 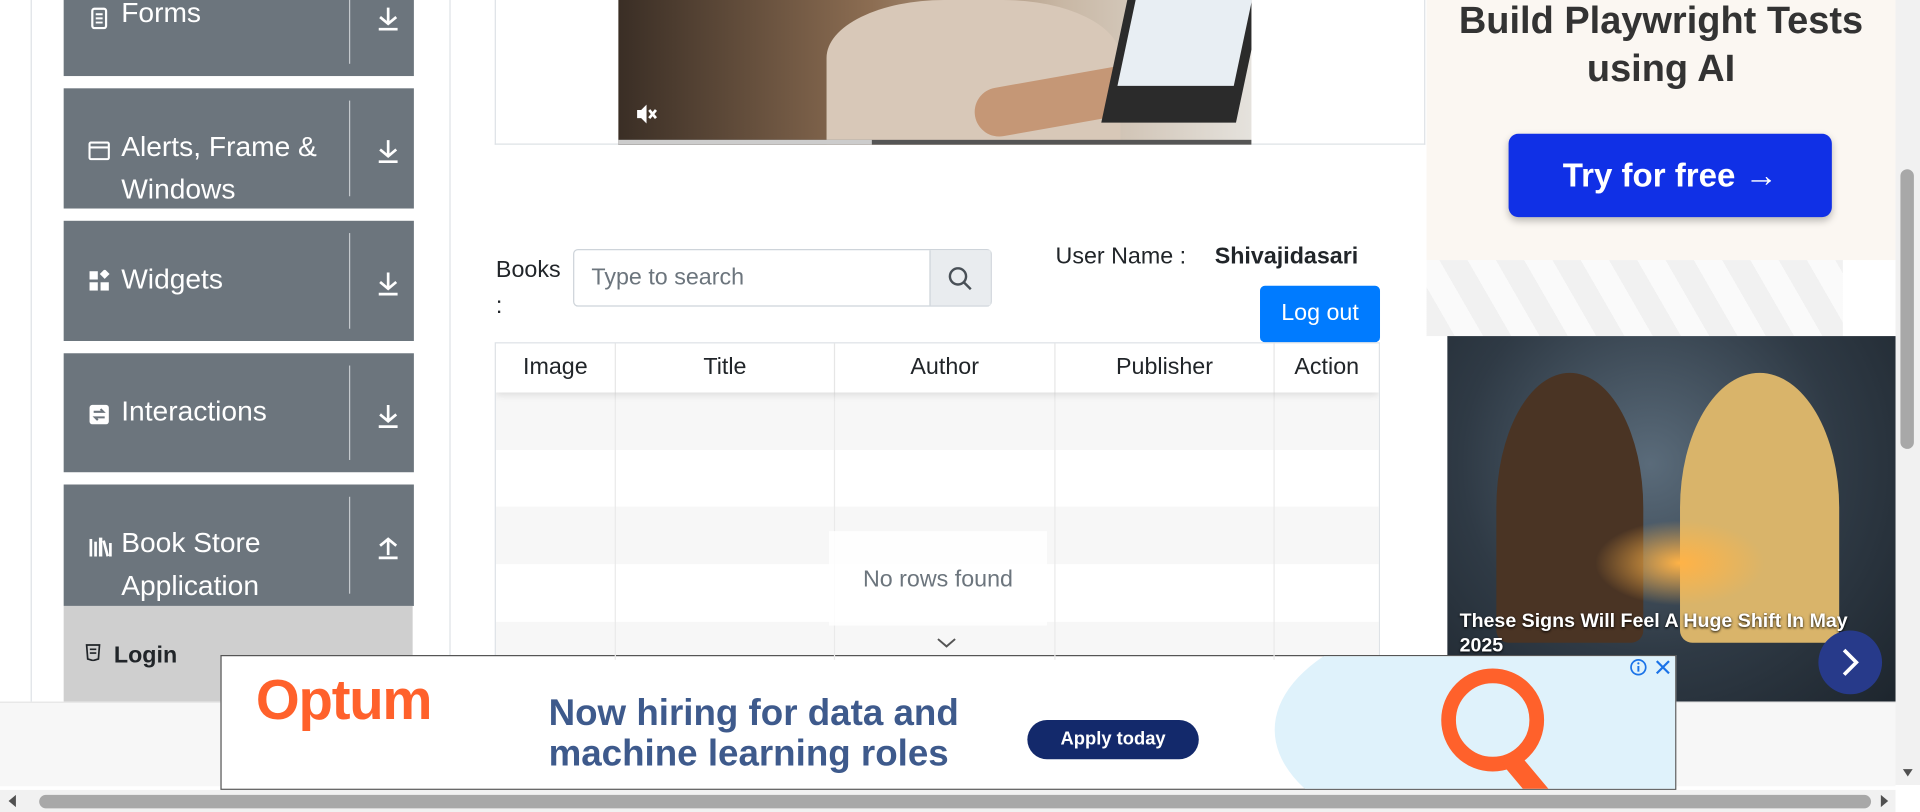 What do you see at coordinates (556, 368) in the screenshot?
I see `column-header-image: Image` at bounding box center [556, 368].